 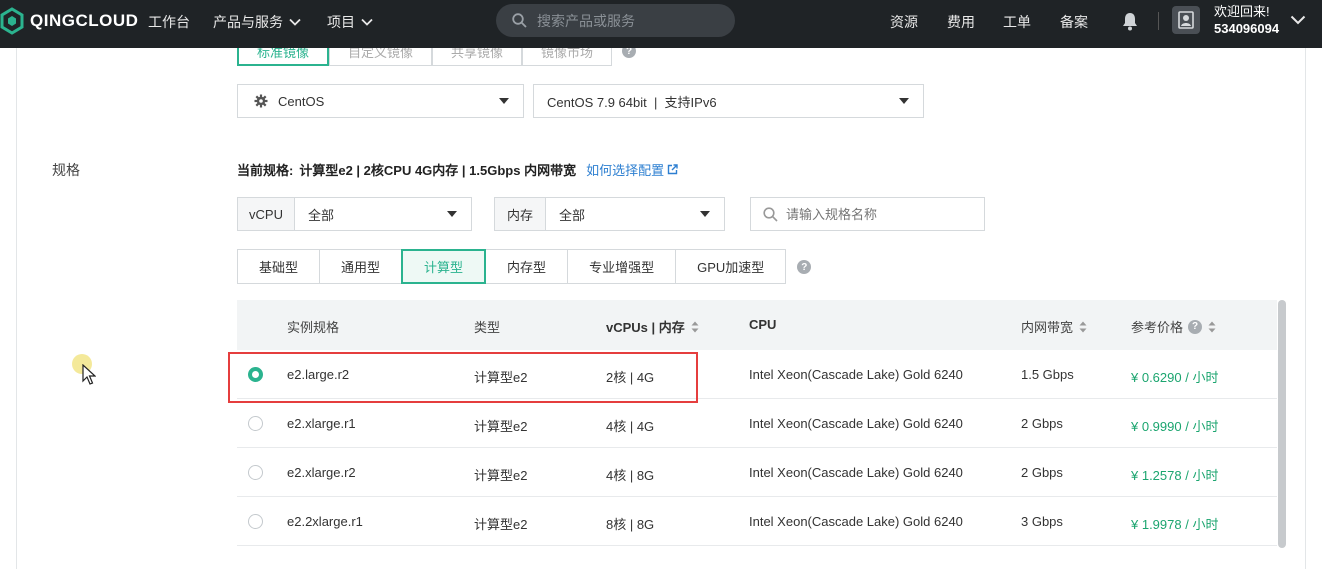 I want to click on nav-products-services: 产品与服务, so click(x=257, y=22).